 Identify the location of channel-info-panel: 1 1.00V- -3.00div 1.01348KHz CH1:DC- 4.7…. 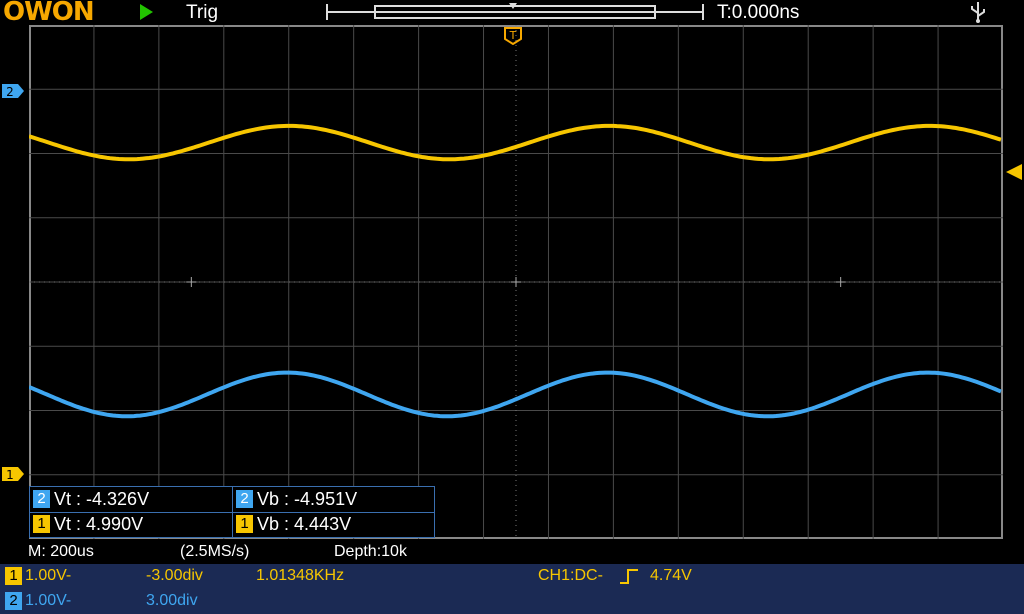
(512, 589).